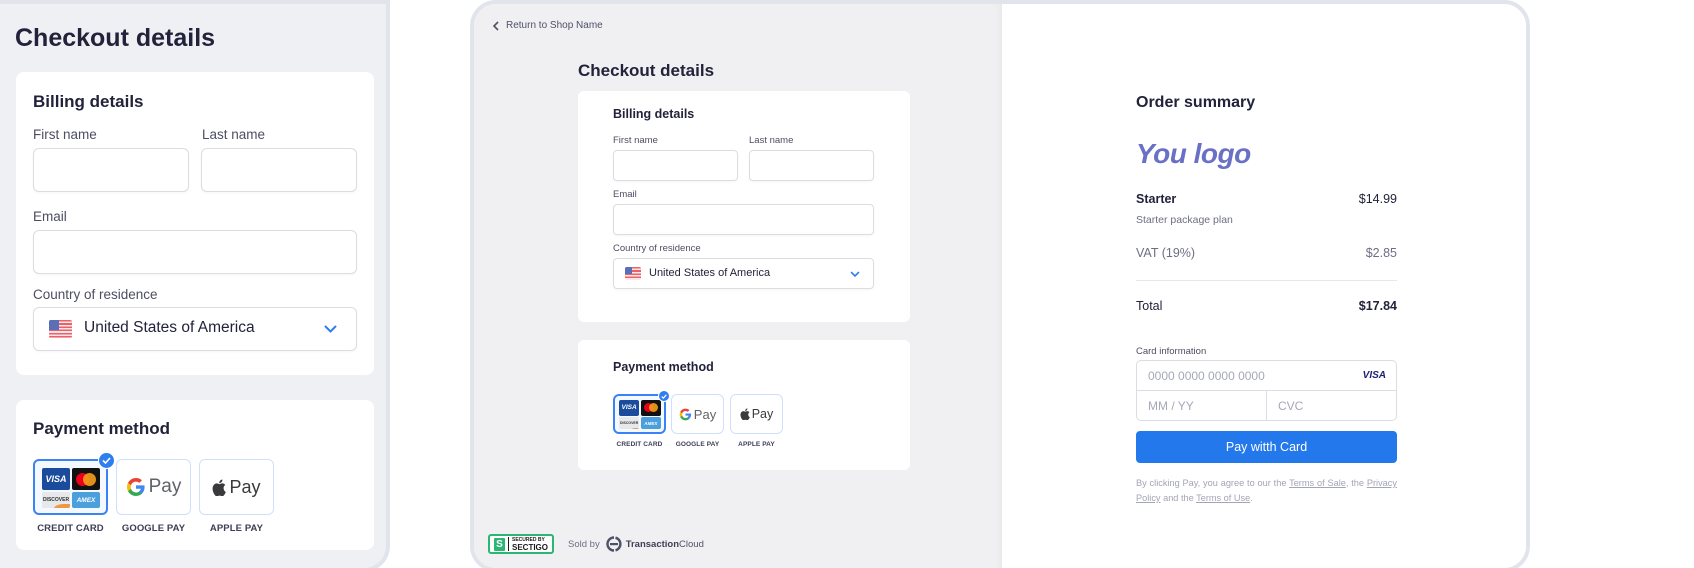  What do you see at coordinates (635, 140) in the screenshot?
I see `first-name-label: First name` at bounding box center [635, 140].